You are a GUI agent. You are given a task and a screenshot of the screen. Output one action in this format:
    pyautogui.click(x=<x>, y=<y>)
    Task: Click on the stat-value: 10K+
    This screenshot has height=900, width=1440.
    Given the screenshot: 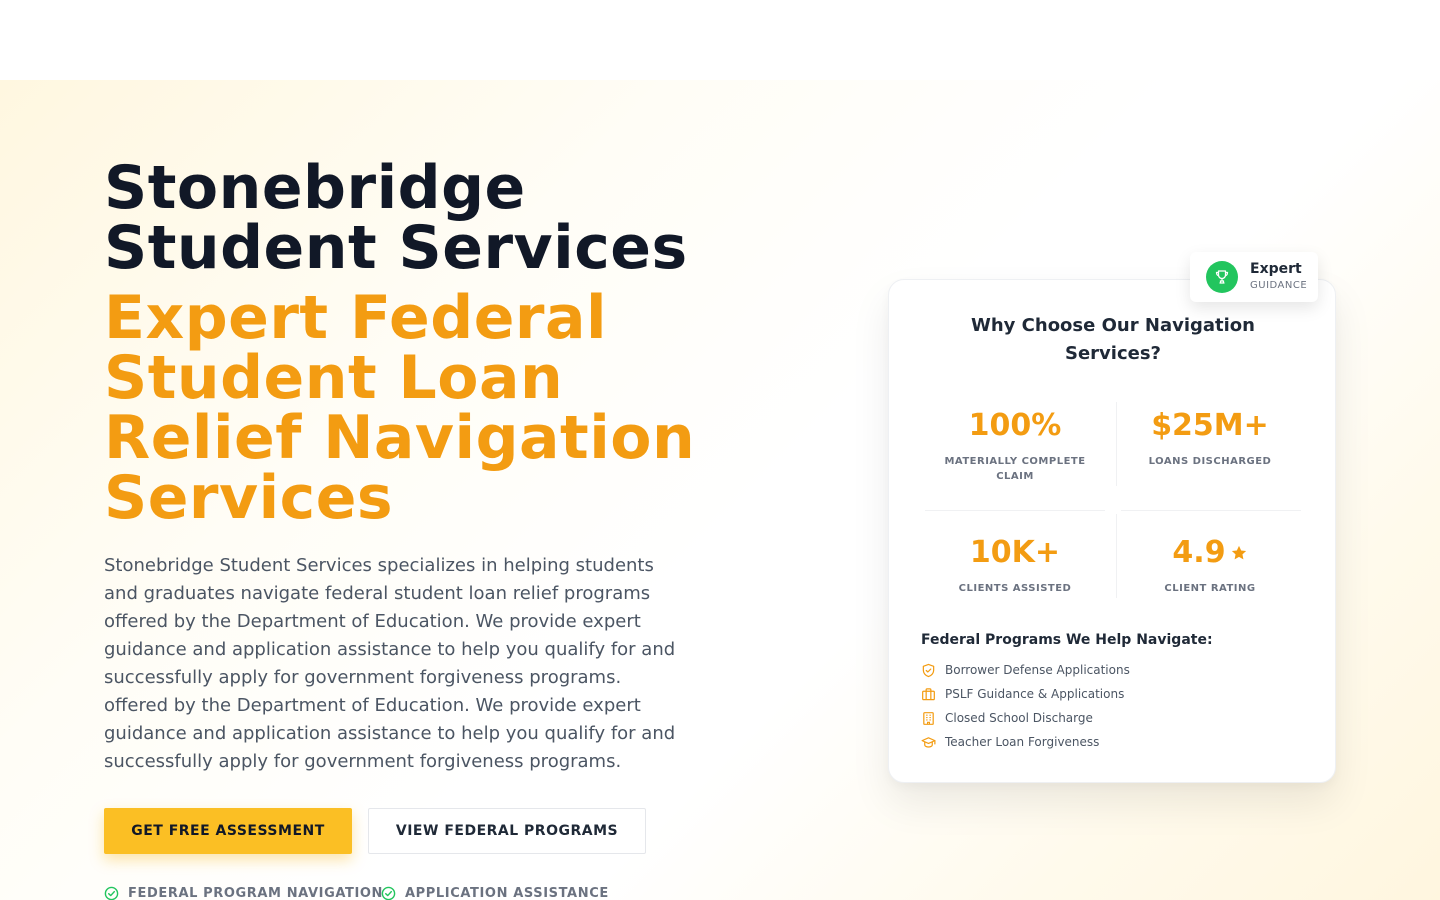 What is the action you would take?
    pyautogui.click(x=1015, y=552)
    